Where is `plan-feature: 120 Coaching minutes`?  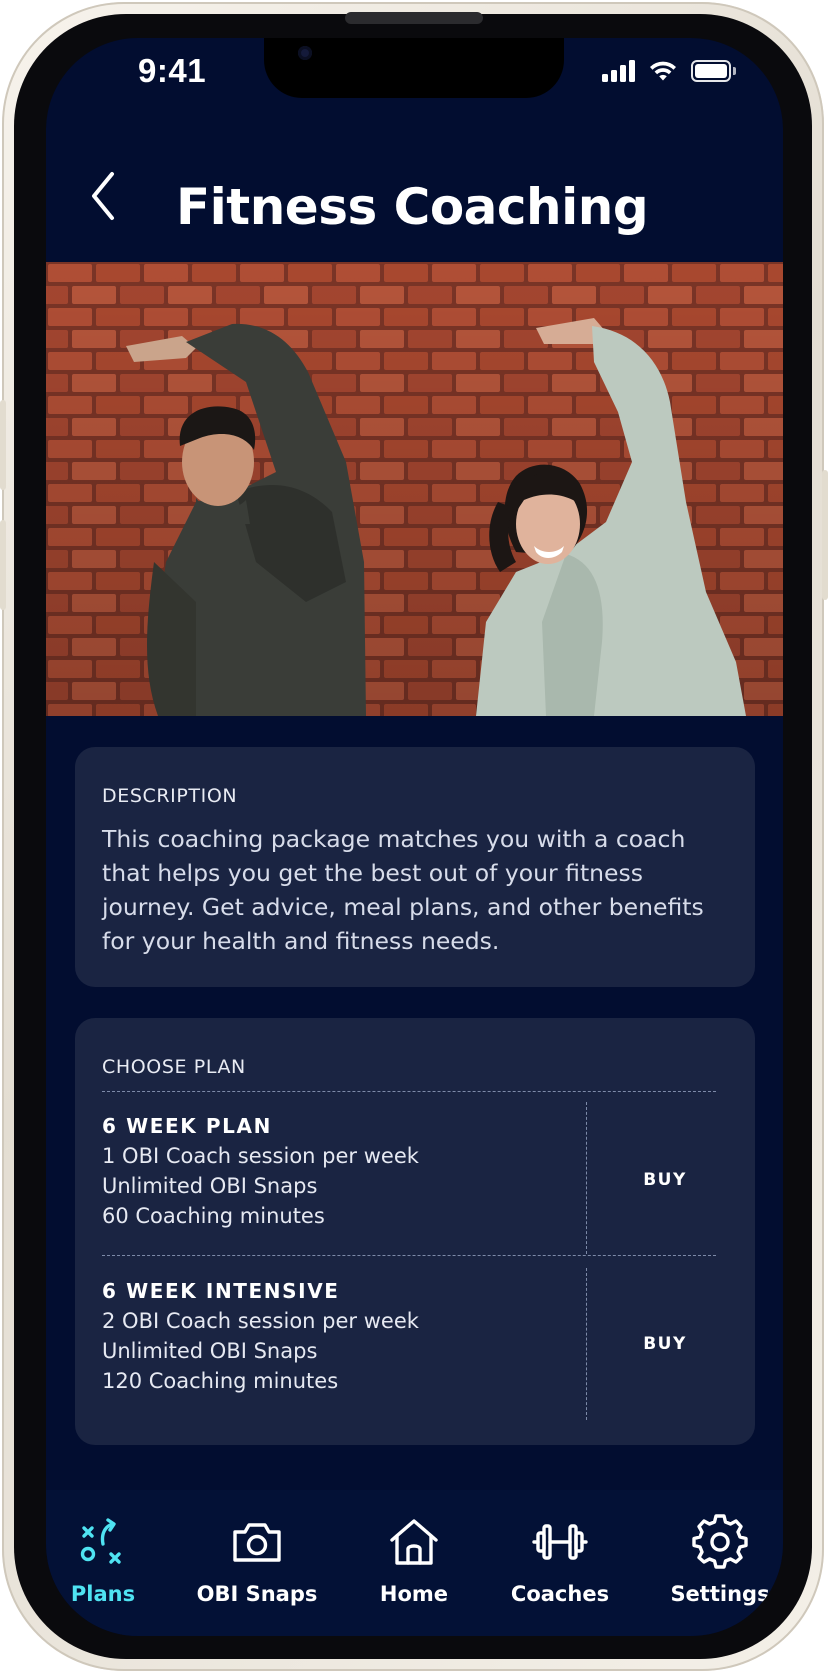 plan-feature: 120 Coaching minutes is located at coordinates (220, 1381).